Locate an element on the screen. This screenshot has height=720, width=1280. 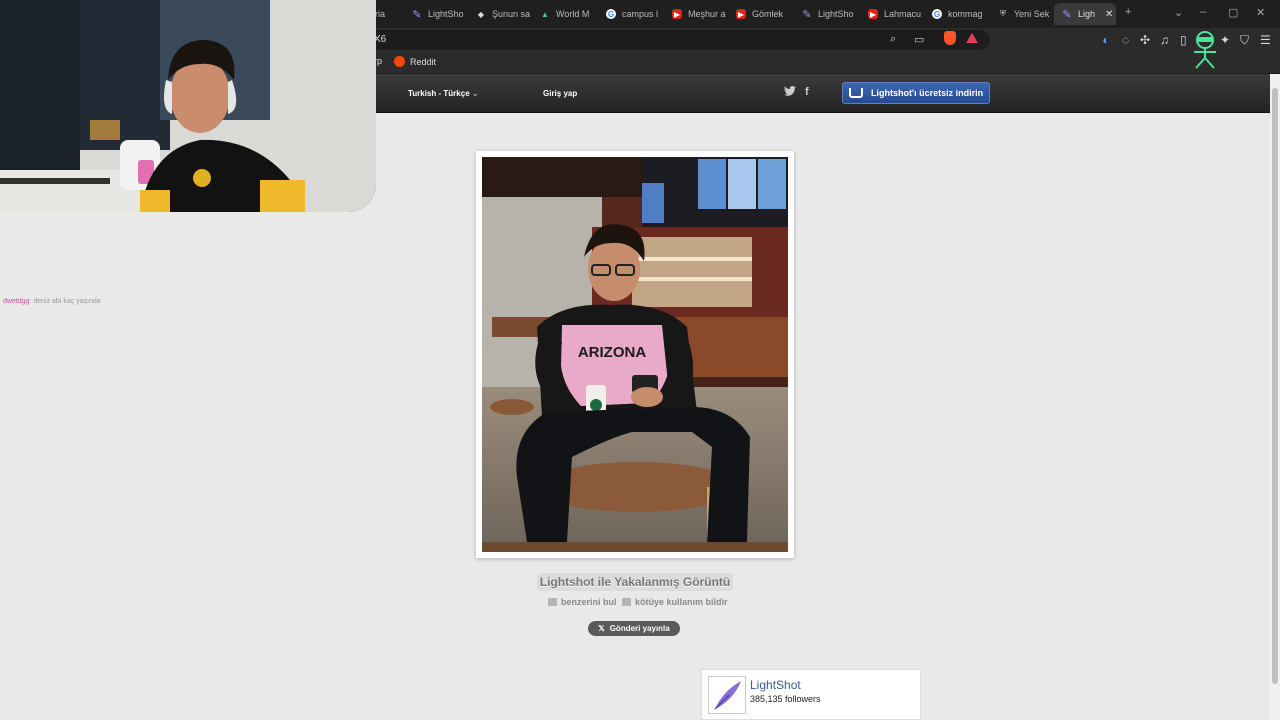
download-button: Lightshot'ı ücretsiz indirin is located at coordinates (916, 93).